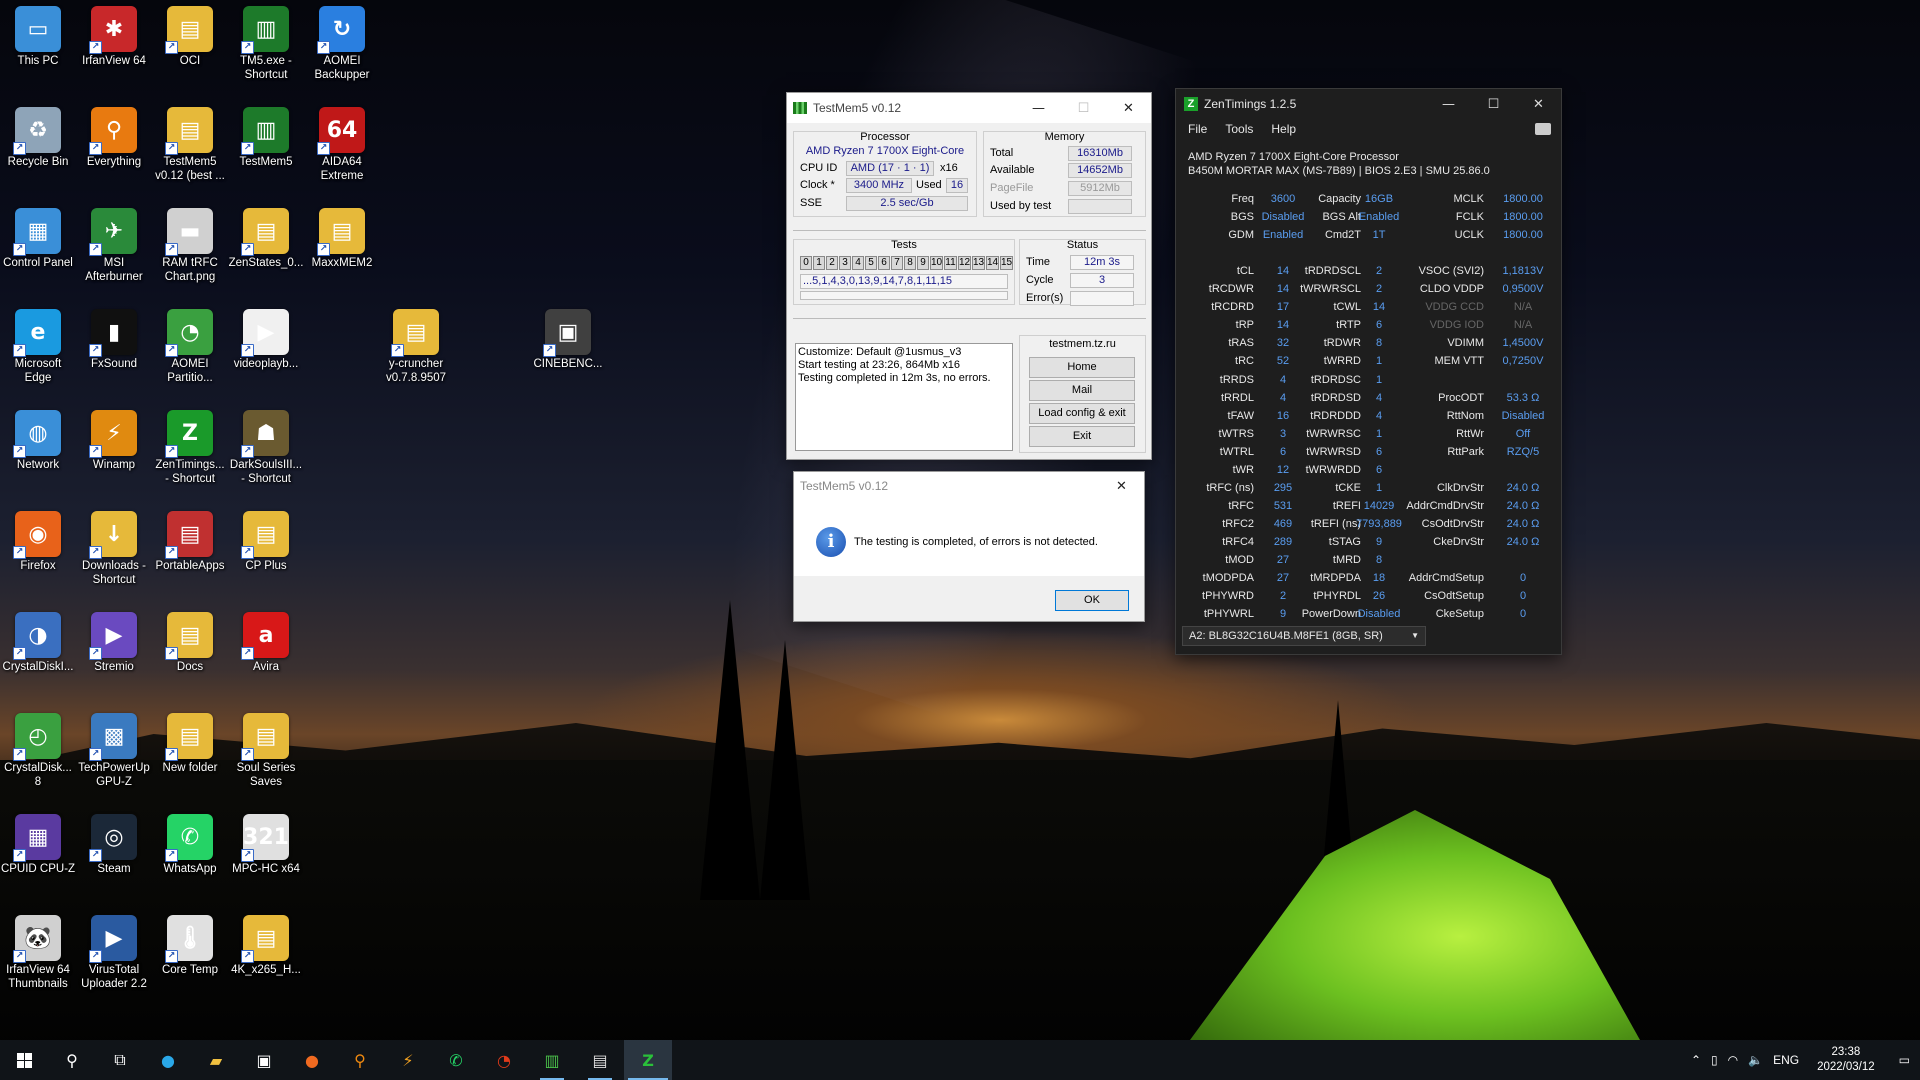 The image size is (1920, 1080). Describe the element at coordinates (552, 1060) in the screenshot. I see `taskbar-testmem: ▥` at that location.